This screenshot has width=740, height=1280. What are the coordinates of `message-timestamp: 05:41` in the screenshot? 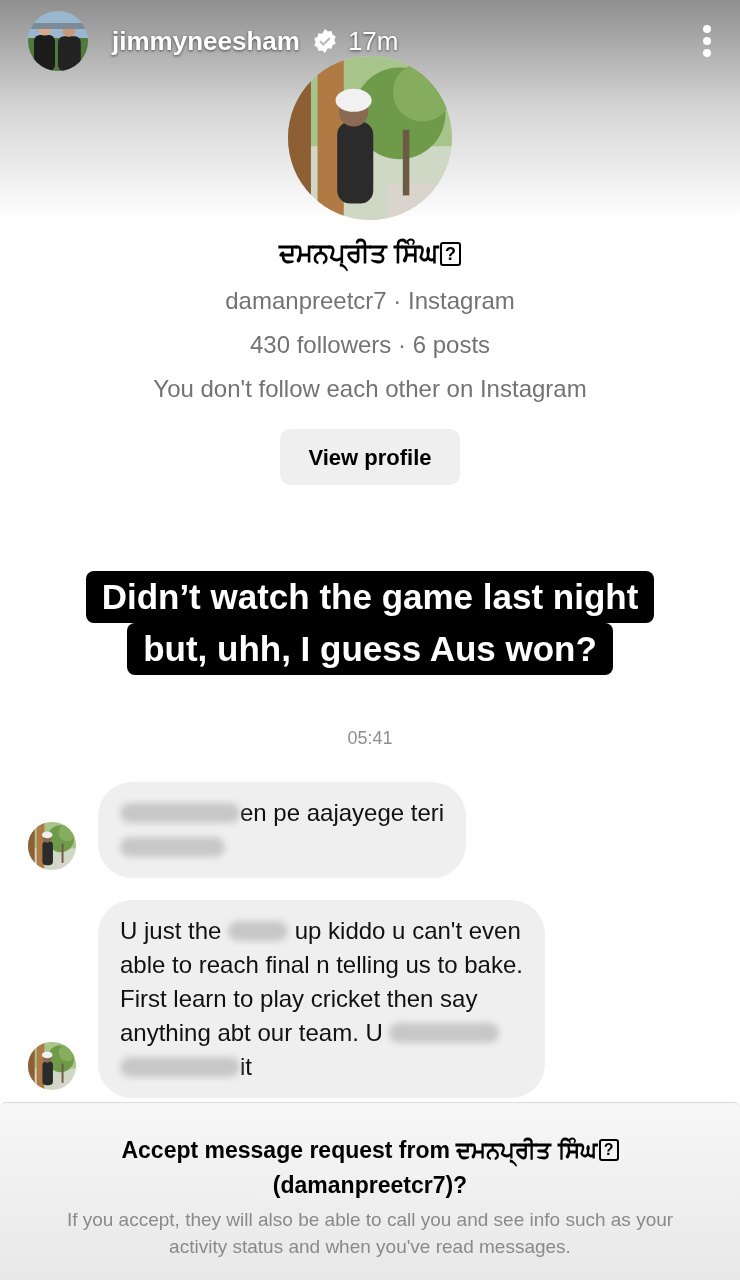 It's located at (370, 738).